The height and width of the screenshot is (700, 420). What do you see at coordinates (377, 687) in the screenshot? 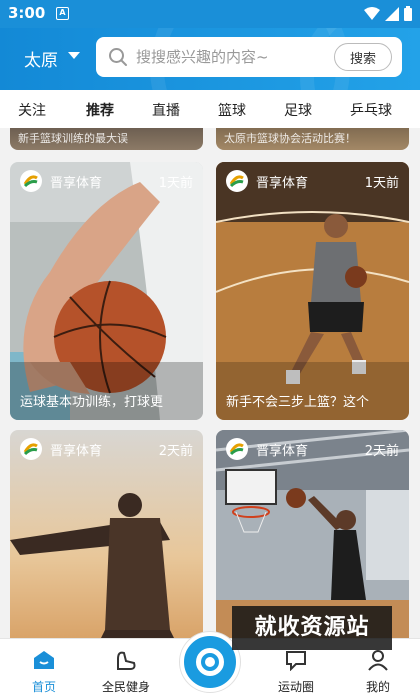
I see `nav-label: 我的` at bounding box center [377, 687].